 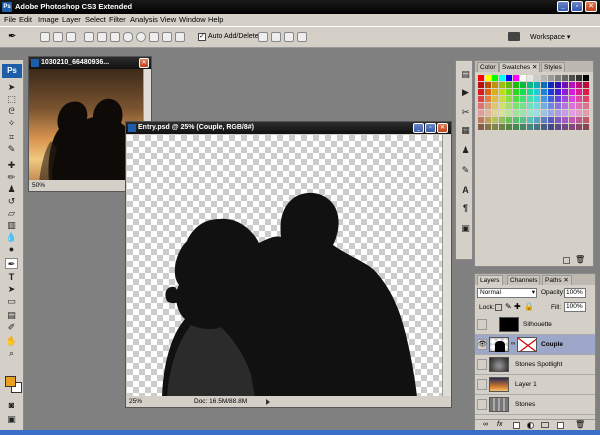 I want to click on eye-icon: 👁, so click(x=482, y=344).